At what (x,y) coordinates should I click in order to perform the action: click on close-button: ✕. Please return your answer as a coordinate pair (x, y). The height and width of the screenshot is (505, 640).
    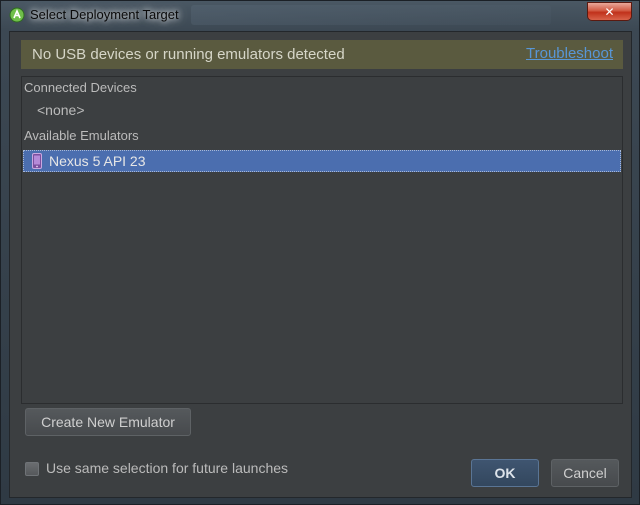
    Looking at the image, I should click on (609, 11).